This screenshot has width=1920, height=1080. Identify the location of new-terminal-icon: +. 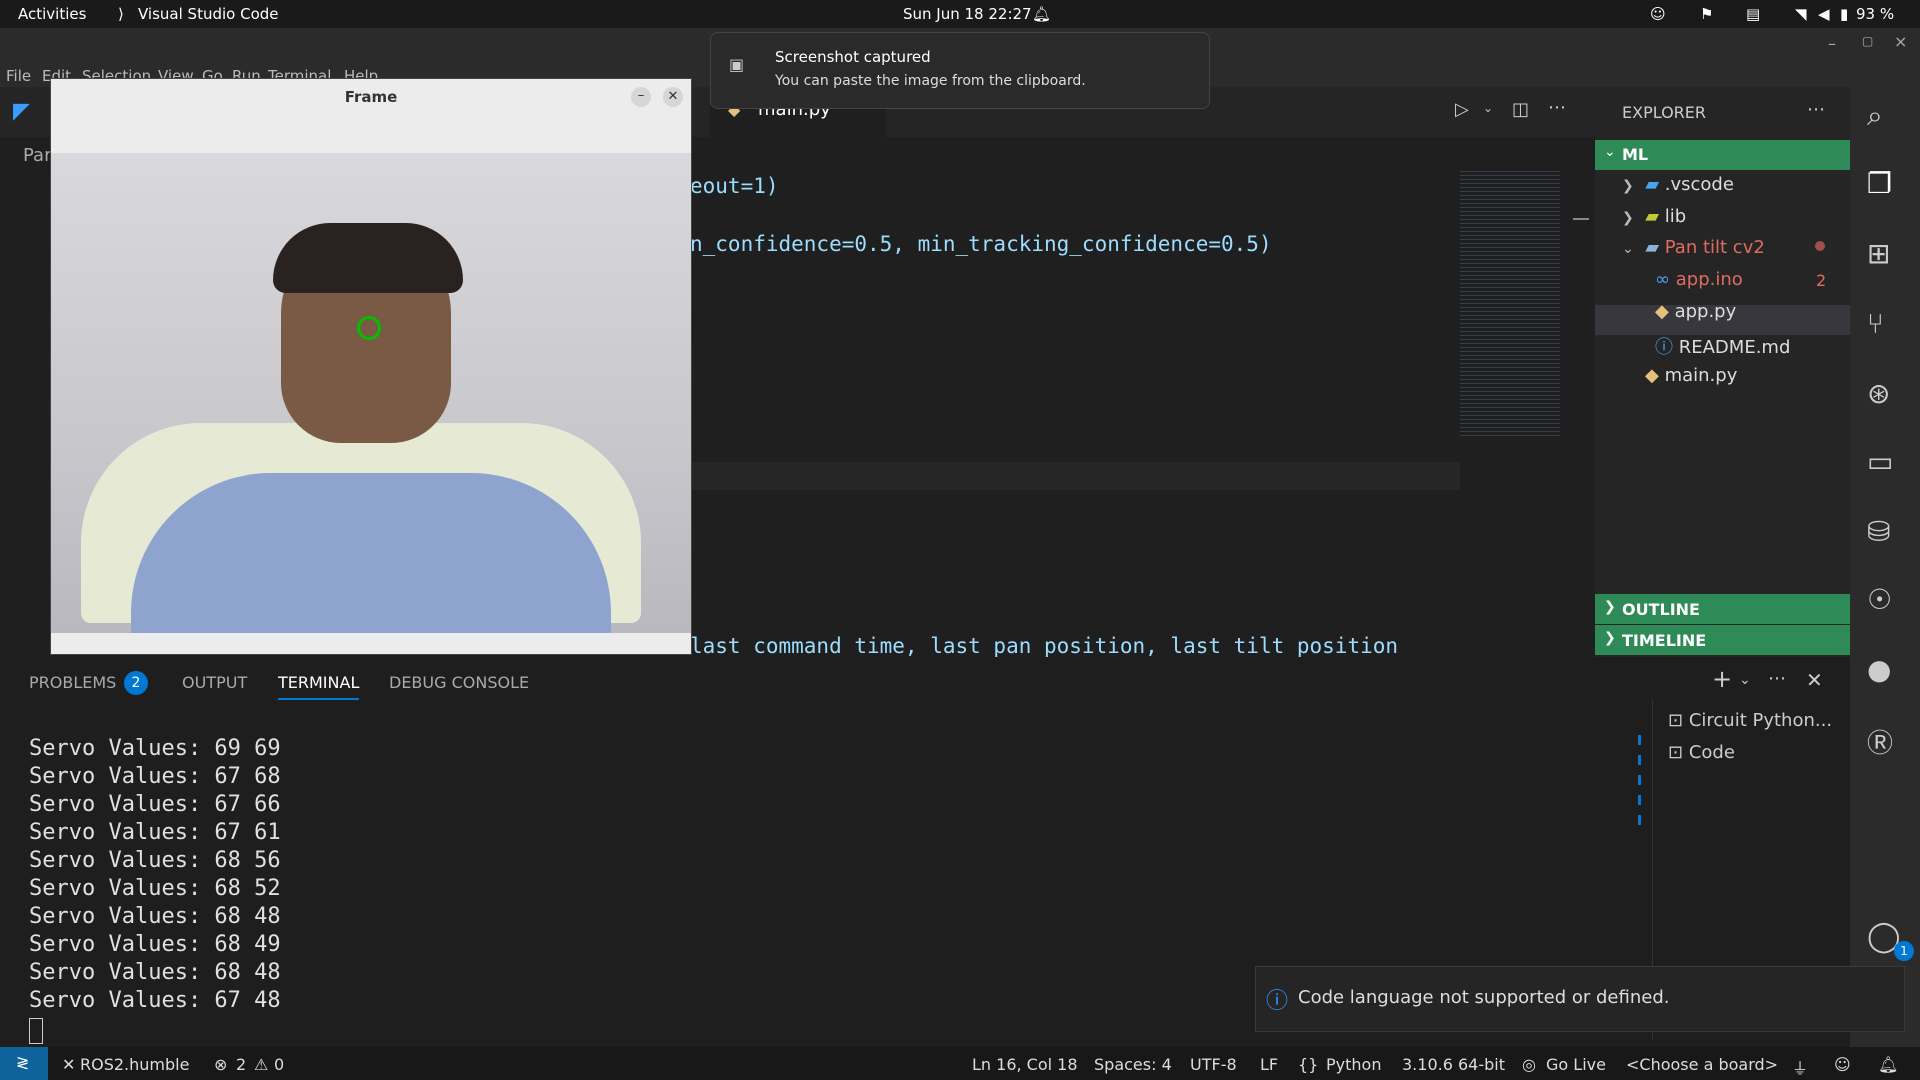
(1722, 679).